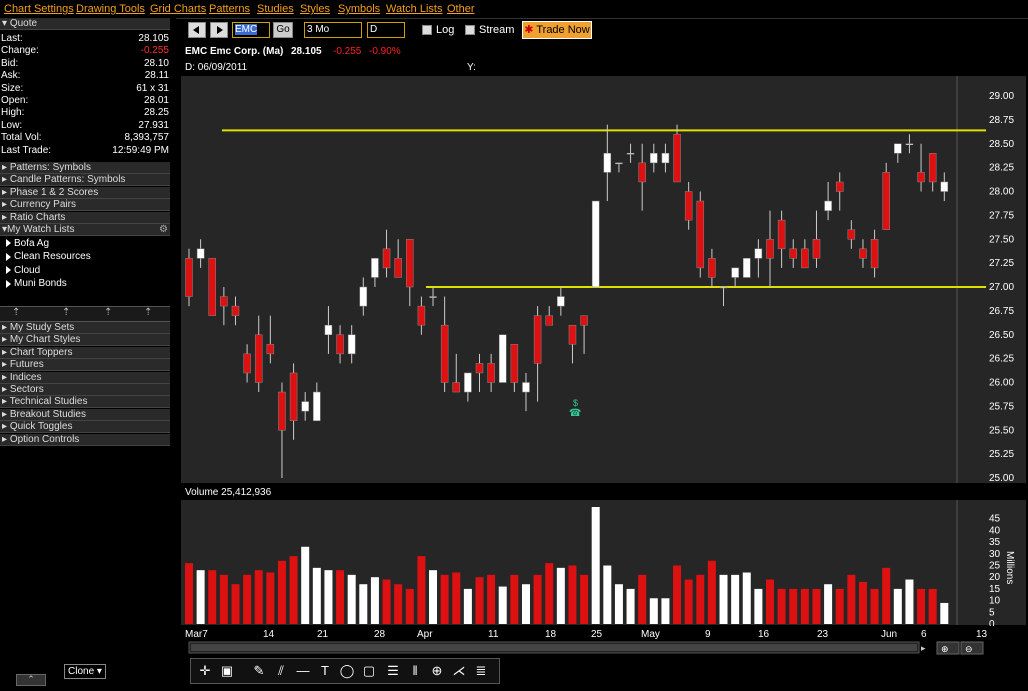  Describe the element at coordinates (359, 9) in the screenshot. I see `menu-symbols: Symbols` at that location.